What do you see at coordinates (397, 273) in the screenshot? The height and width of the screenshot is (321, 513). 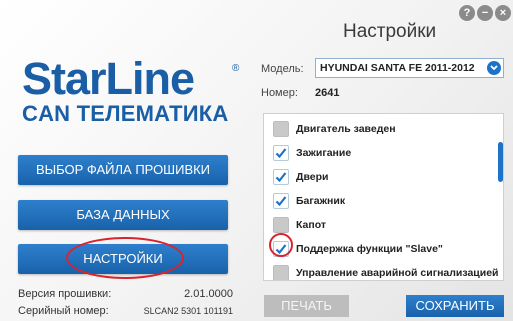 I see `option-label: Управление аварийной сигнализацией` at bounding box center [397, 273].